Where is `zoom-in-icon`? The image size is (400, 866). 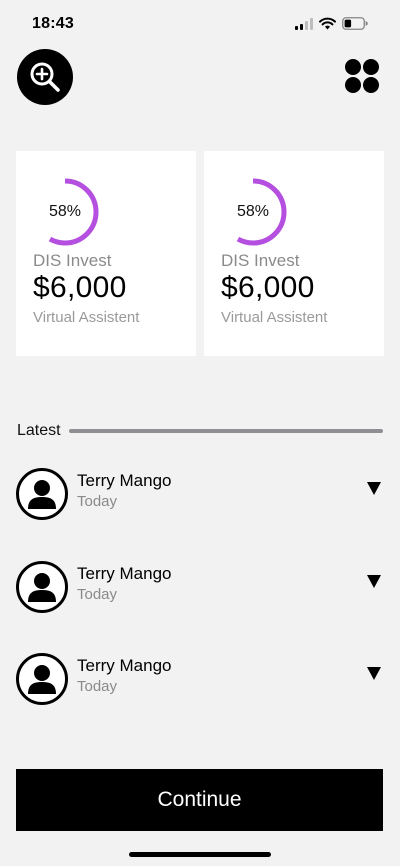 zoom-in-icon is located at coordinates (45, 77).